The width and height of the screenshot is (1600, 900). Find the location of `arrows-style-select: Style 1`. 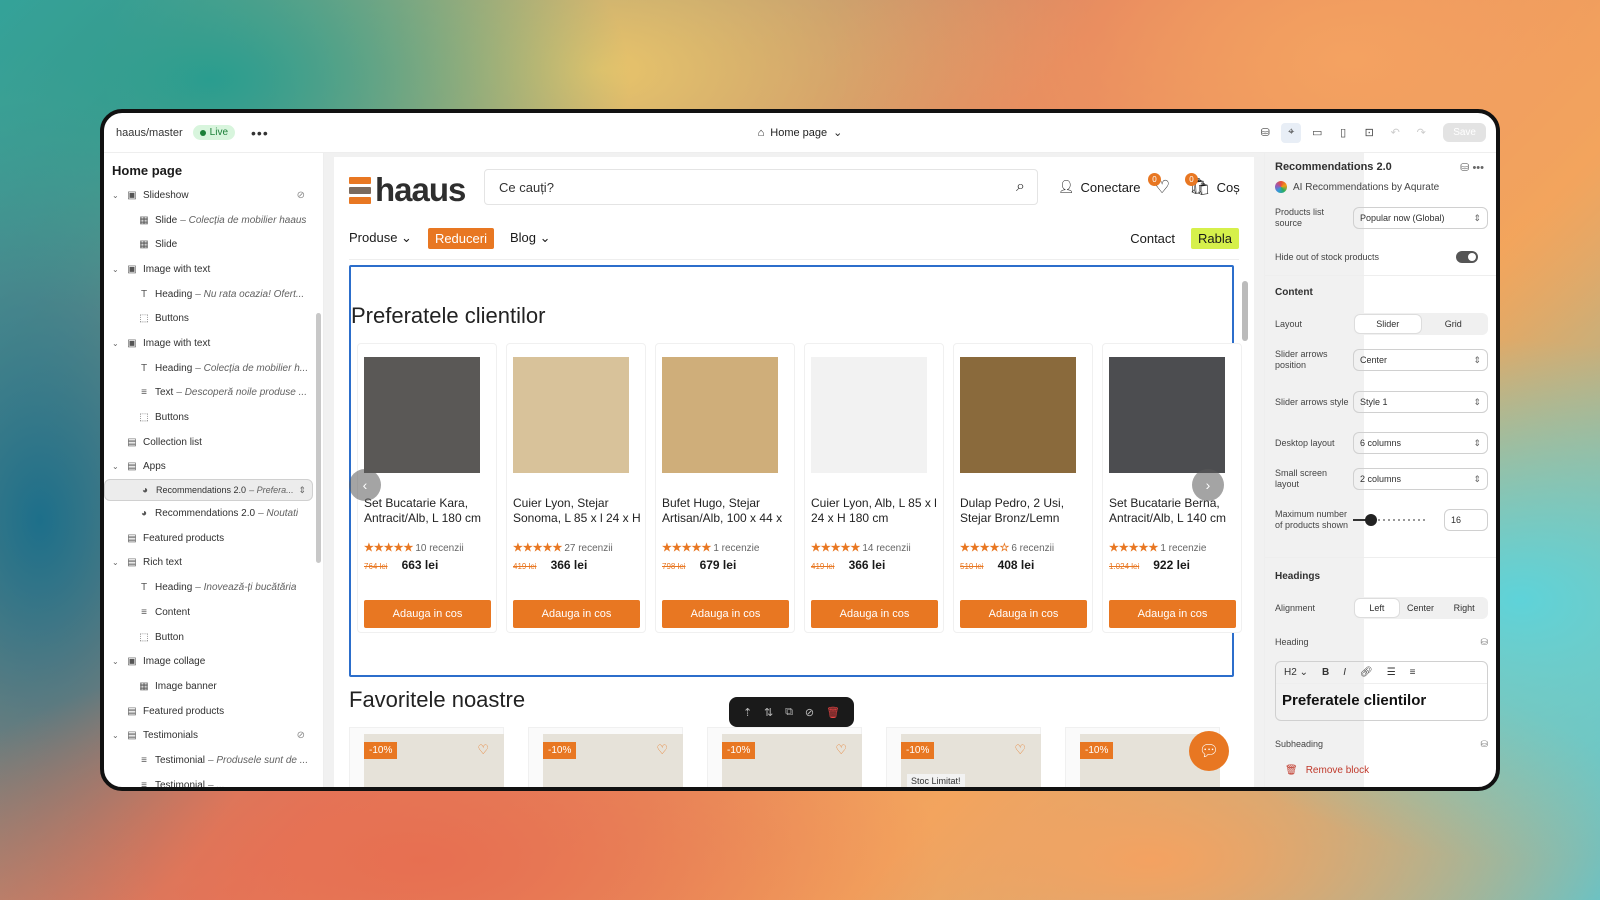

arrows-style-select: Style 1 is located at coordinates (1420, 402).